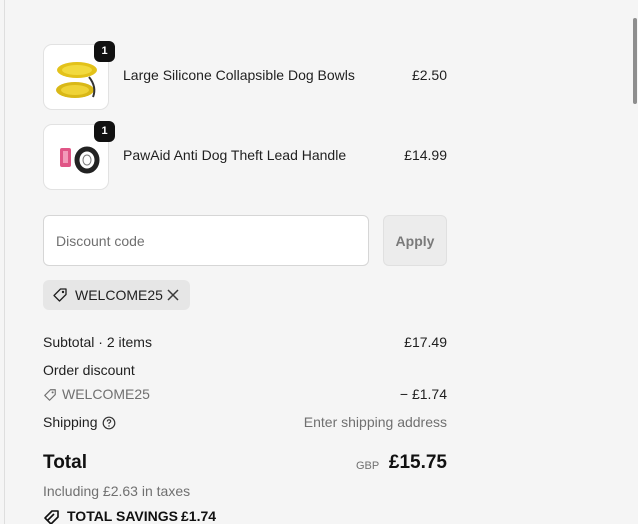 The width and height of the screenshot is (638, 524). Describe the element at coordinates (375, 422) in the screenshot. I see `shipping-value: Enter shipping address` at that location.